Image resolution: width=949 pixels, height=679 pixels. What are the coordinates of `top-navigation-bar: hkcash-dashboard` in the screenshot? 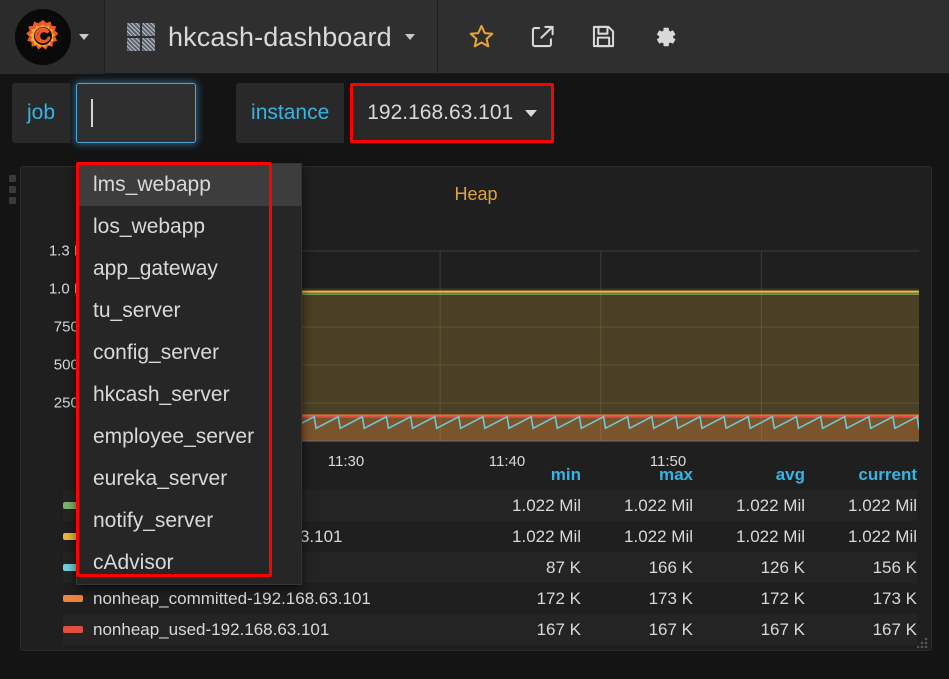 It's located at (474, 37).